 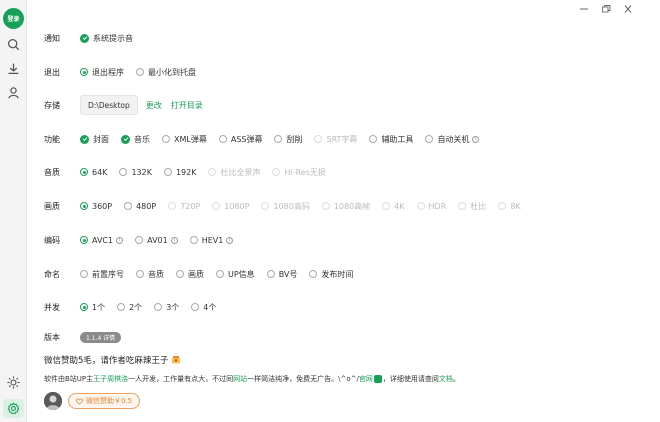 I want to click on option-video-360p: 360P, so click(x=96, y=206).